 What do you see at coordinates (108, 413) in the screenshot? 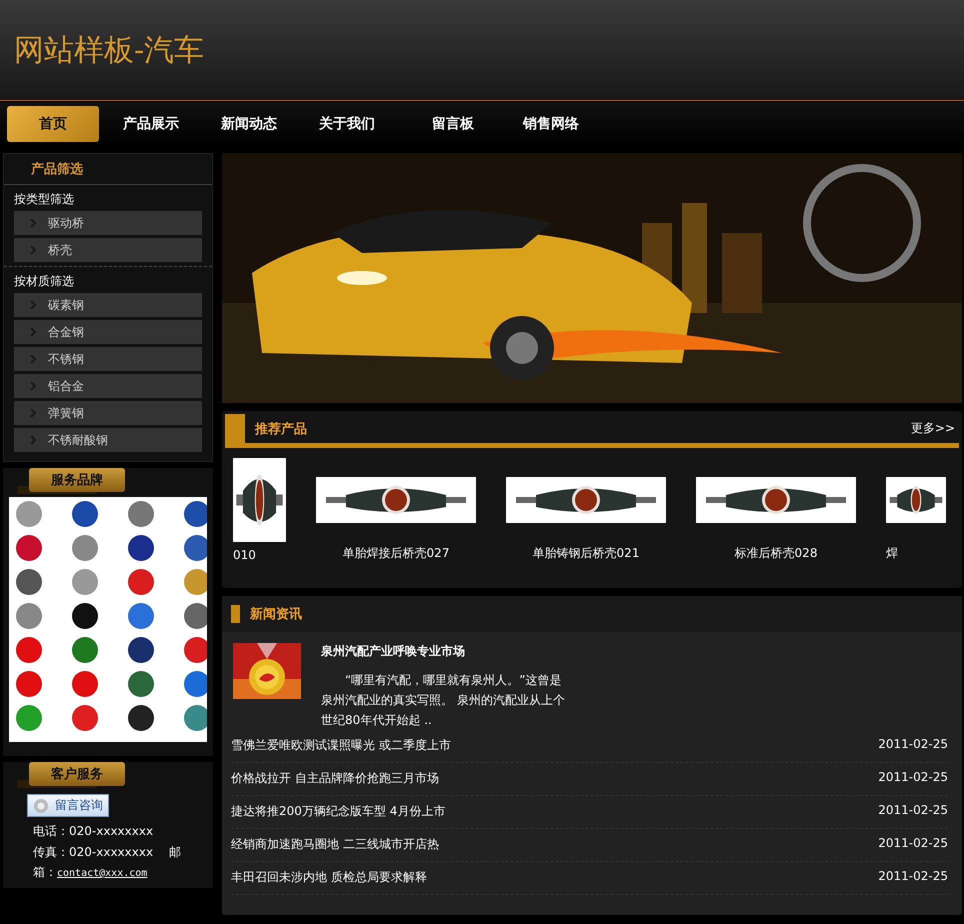
I see `filter-item: 弹簧钢` at bounding box center [108, 413].